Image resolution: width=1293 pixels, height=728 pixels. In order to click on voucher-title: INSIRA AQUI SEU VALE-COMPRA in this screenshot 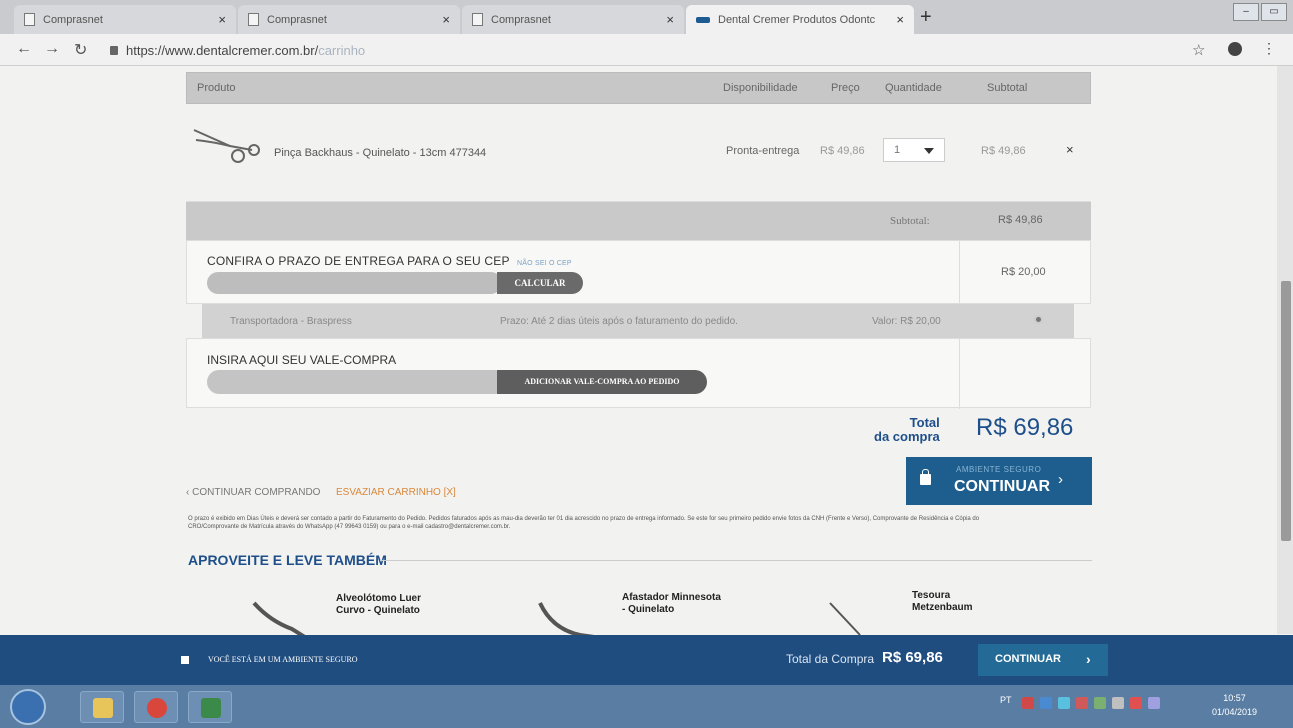, I will do `click(302, 360)`.